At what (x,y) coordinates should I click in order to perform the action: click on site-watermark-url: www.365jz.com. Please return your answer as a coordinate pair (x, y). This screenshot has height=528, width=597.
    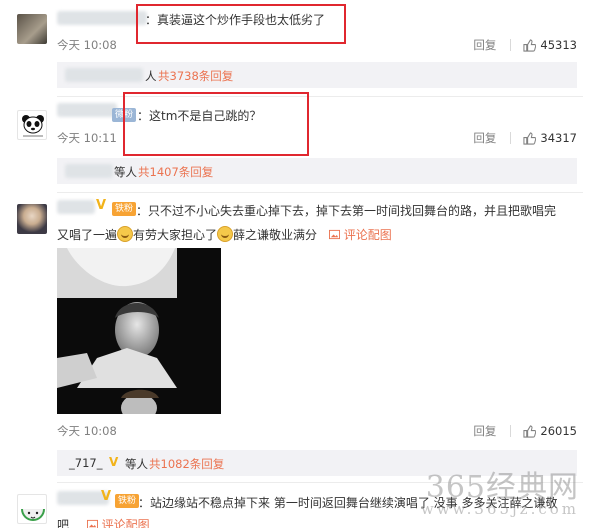
    Looking at the image, I should click on (499, 509).